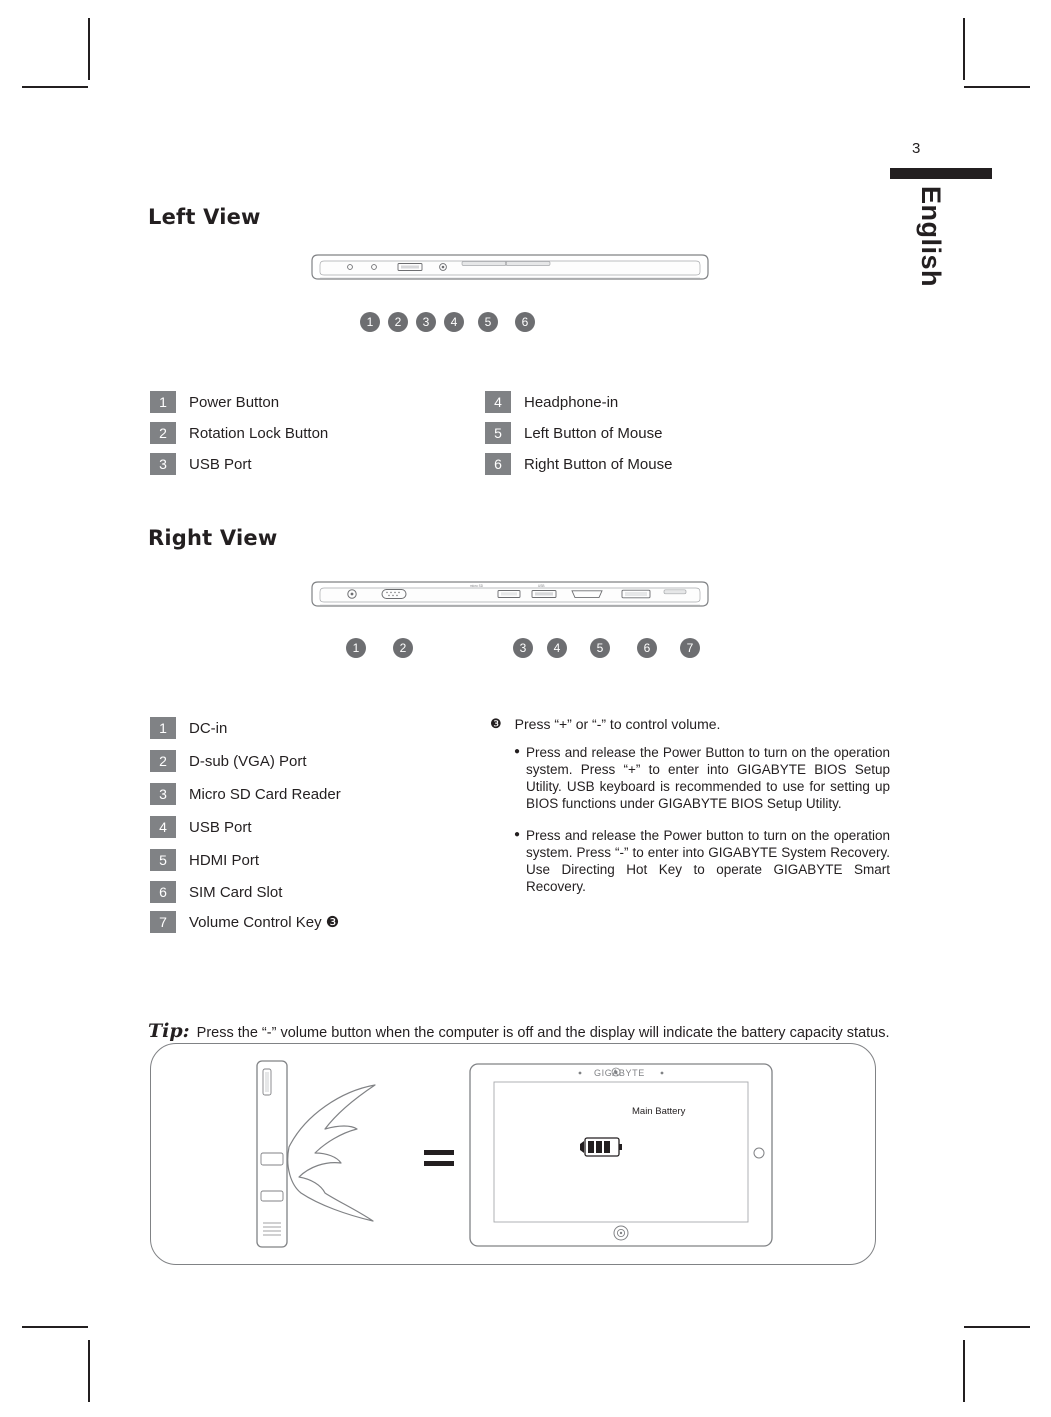 Image resolution: width=1051 pixels, height=1417 pixels. Describe the element at coordinates (454, 322) in the screenshot. I see `left-view-callout-4: 4` at that location.